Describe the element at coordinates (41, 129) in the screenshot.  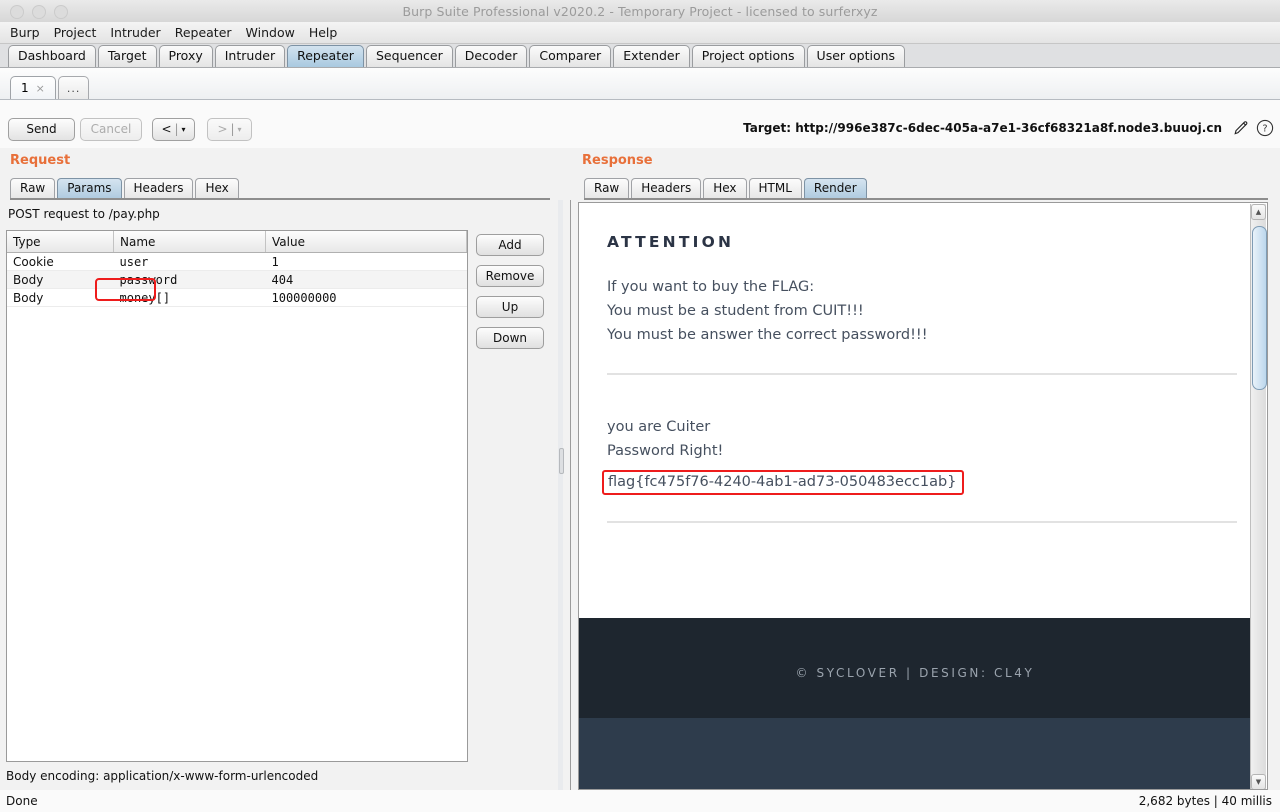
I see `send-button: Send` at that location.